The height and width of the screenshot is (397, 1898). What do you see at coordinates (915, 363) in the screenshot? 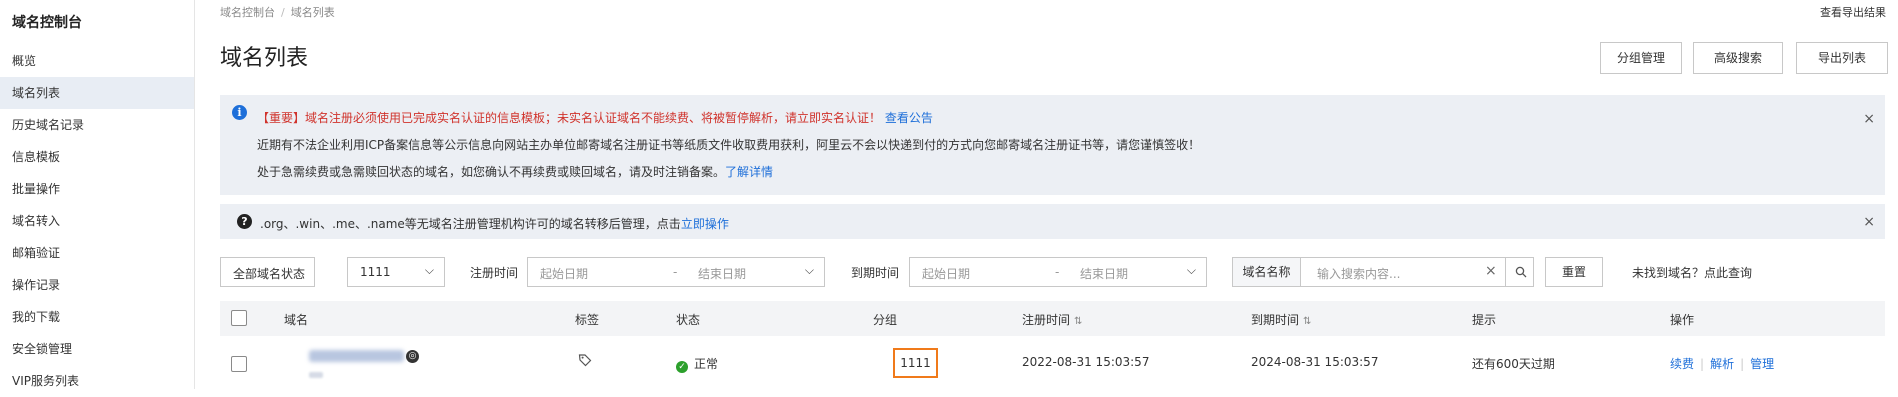
I see `group-cell: 1111` at bounding box center [915, 363].